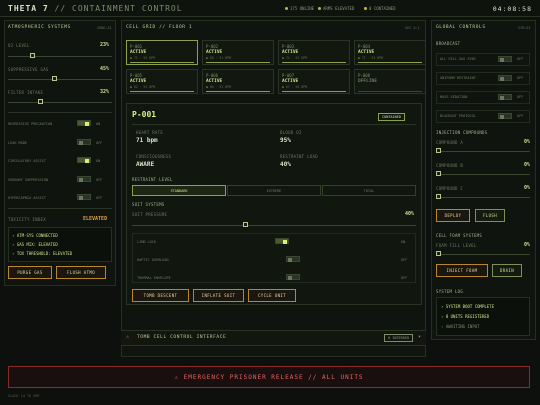 The image size is (540, 405). Describe the element at coordinates (95, 8) in the screenshot. I see `app-title: THETA 7 // CONTAINMENT CONTROL` at that location.